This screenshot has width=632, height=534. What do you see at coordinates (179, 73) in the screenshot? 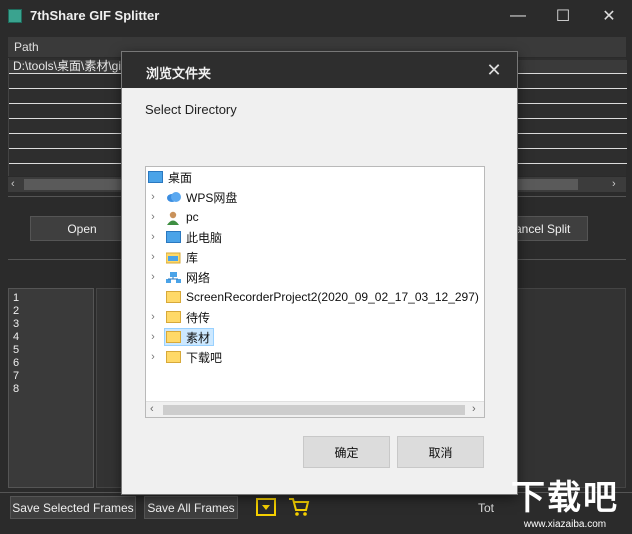
I see `dialog-title: 浏览文件夹` at bounding box center [179, 73].